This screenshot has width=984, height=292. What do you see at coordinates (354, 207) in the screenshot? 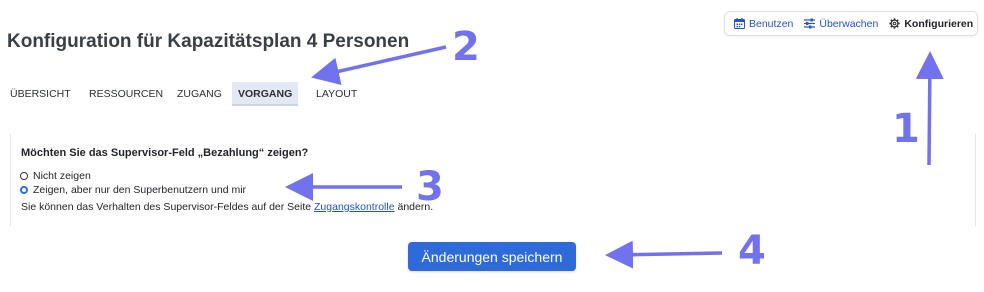
I see `zugangskontrolle-link: Zugangskontrolle` at bounding box center [354, 207].